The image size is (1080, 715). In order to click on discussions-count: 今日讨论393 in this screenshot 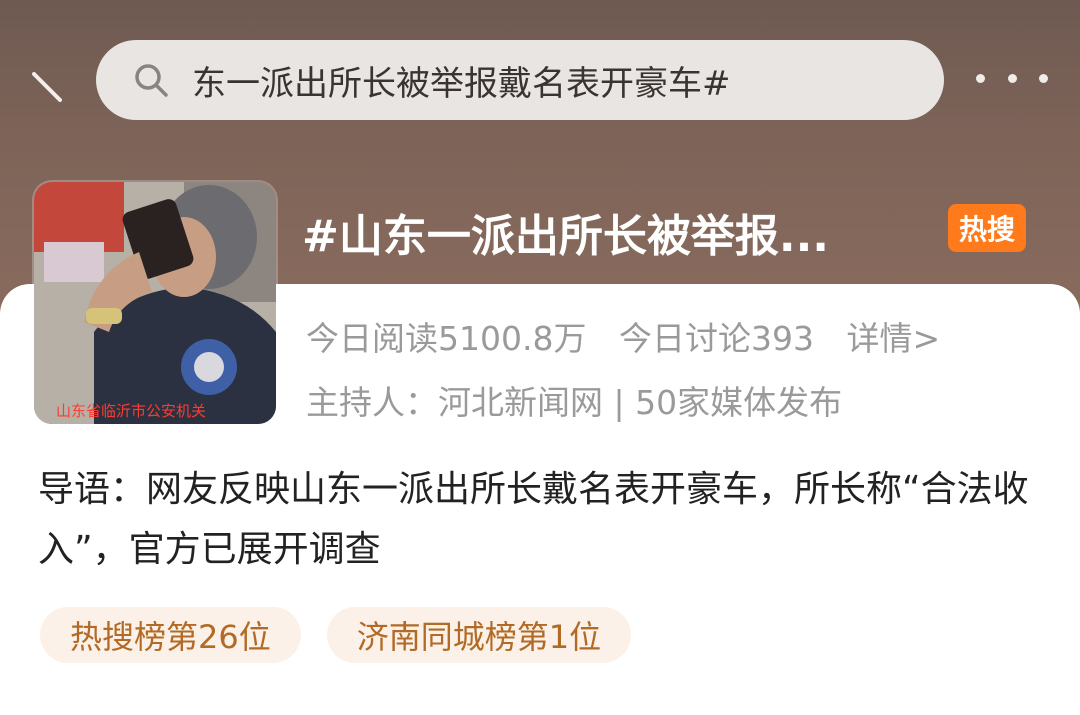, I will do `click(716, 338)`.